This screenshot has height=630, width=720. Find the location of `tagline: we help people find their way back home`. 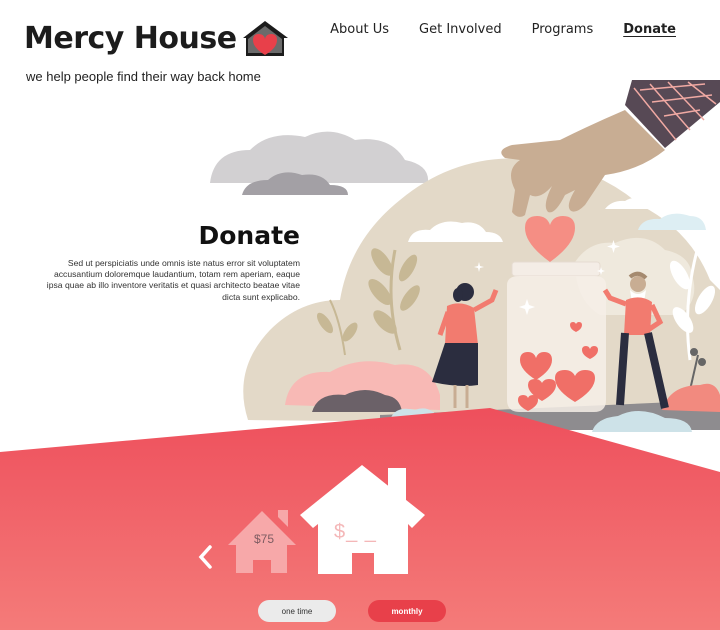

tagline: we help people find their way back home is located at coordinates (143, 76).